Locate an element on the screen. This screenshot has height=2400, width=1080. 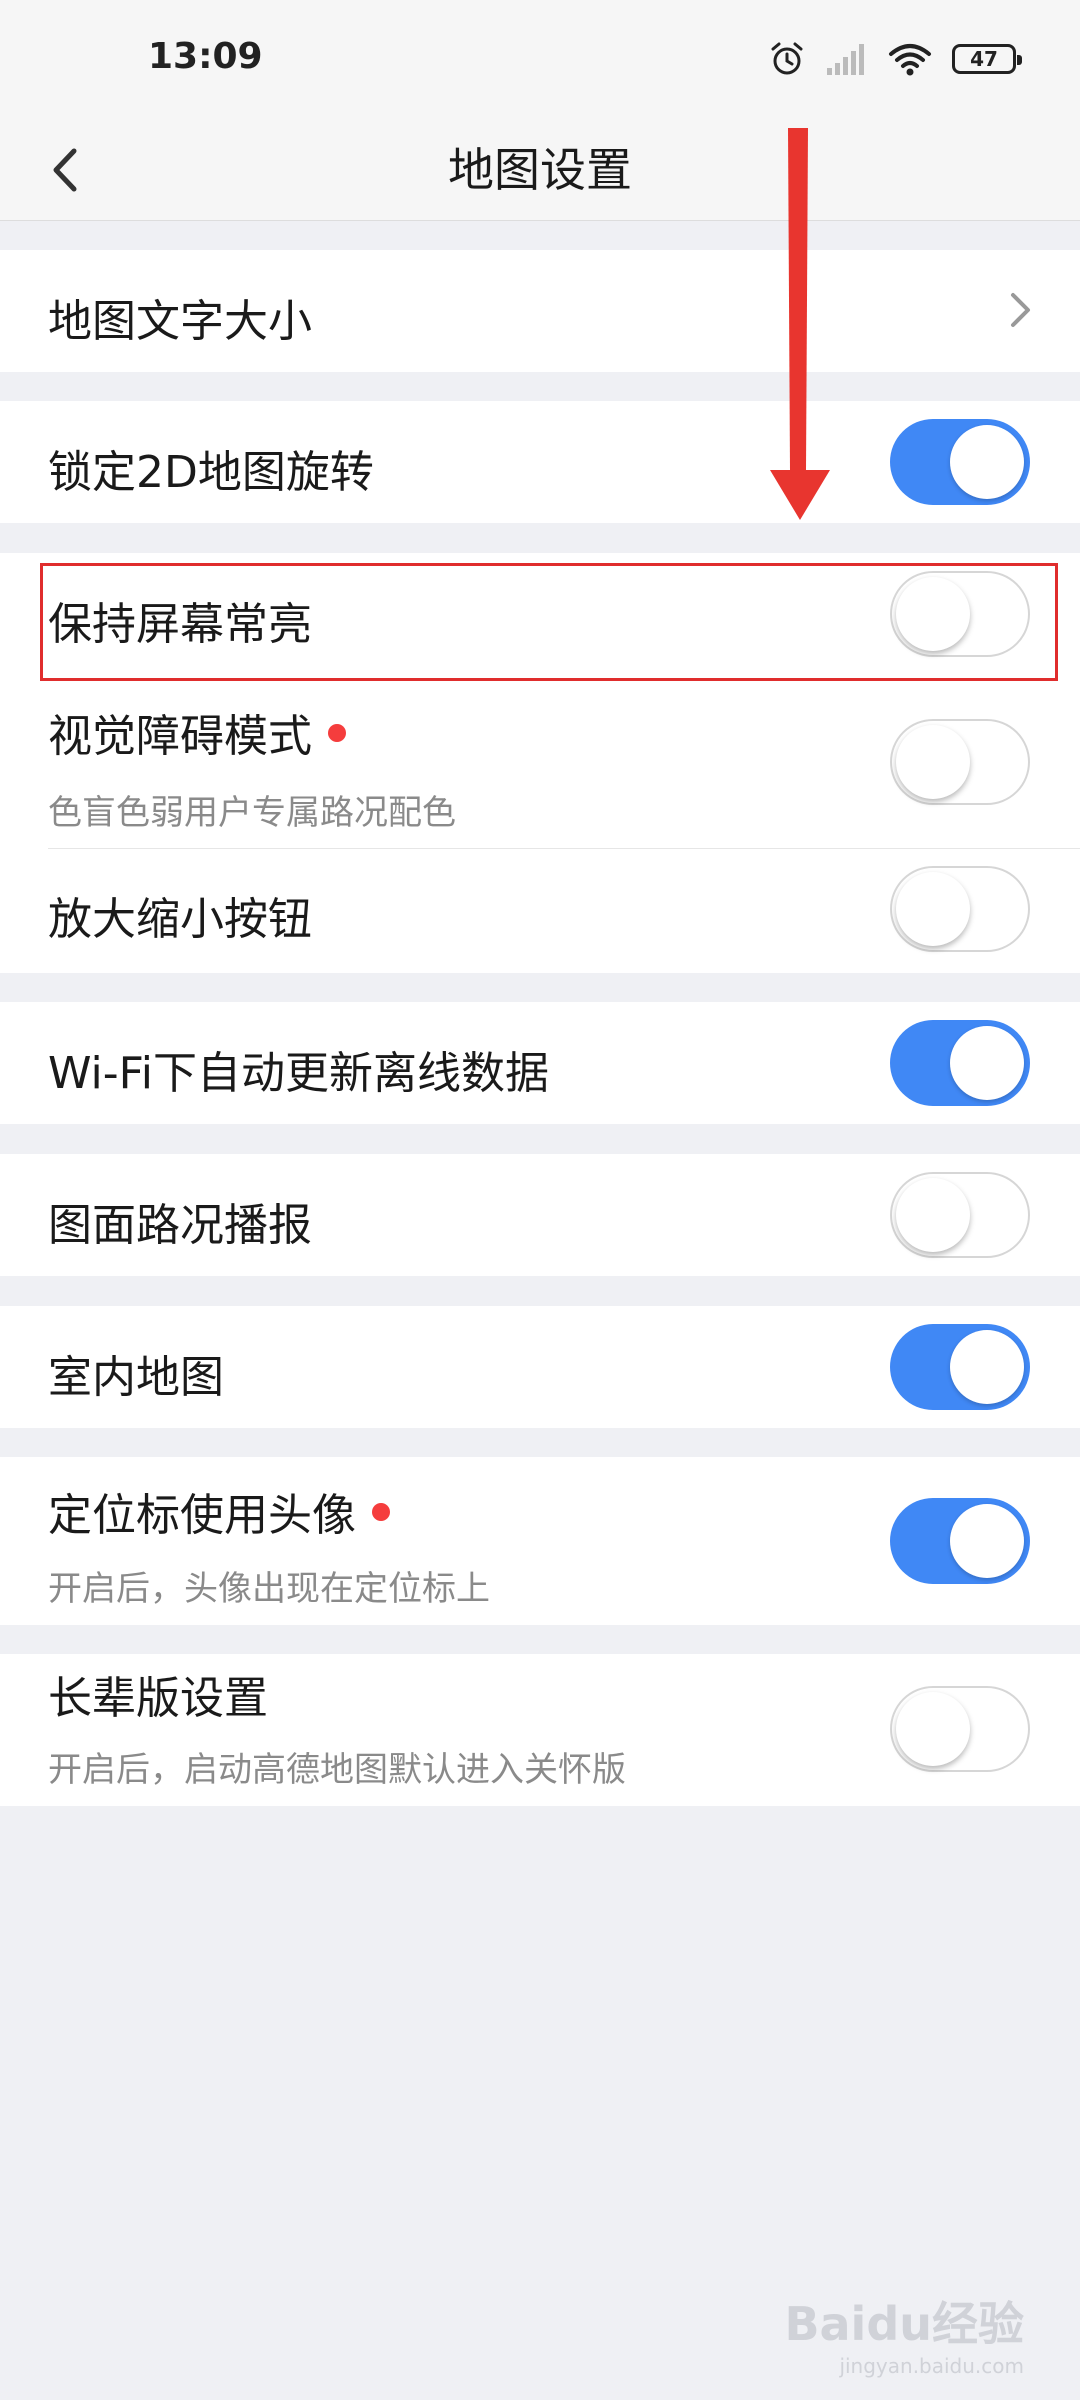
chevron-left-icon is located at coordinates (65, 170).